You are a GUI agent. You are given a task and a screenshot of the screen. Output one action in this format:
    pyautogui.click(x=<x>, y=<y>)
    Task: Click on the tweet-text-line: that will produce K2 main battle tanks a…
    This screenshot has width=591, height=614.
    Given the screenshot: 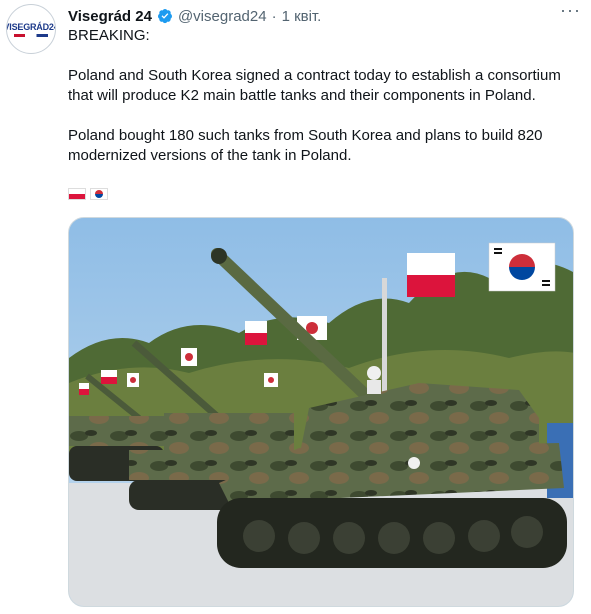 What is the action you would take?
    pyautogui.click(x=302, y=95)
    